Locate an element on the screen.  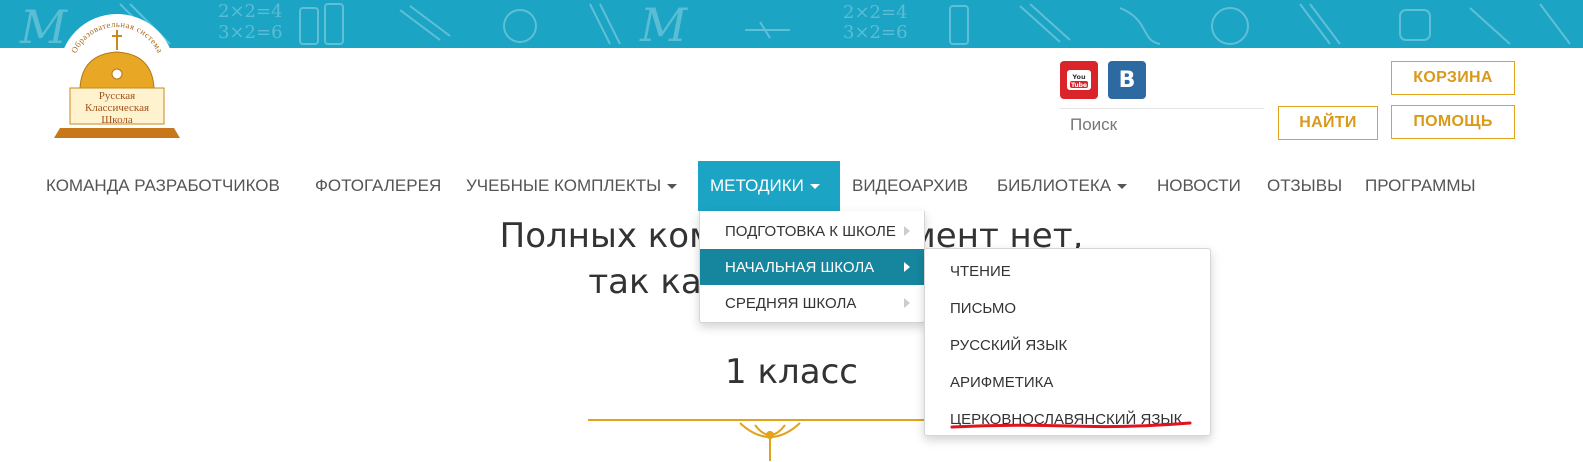
youtube-icon: You Tube is located at coordinates (1079, 80).